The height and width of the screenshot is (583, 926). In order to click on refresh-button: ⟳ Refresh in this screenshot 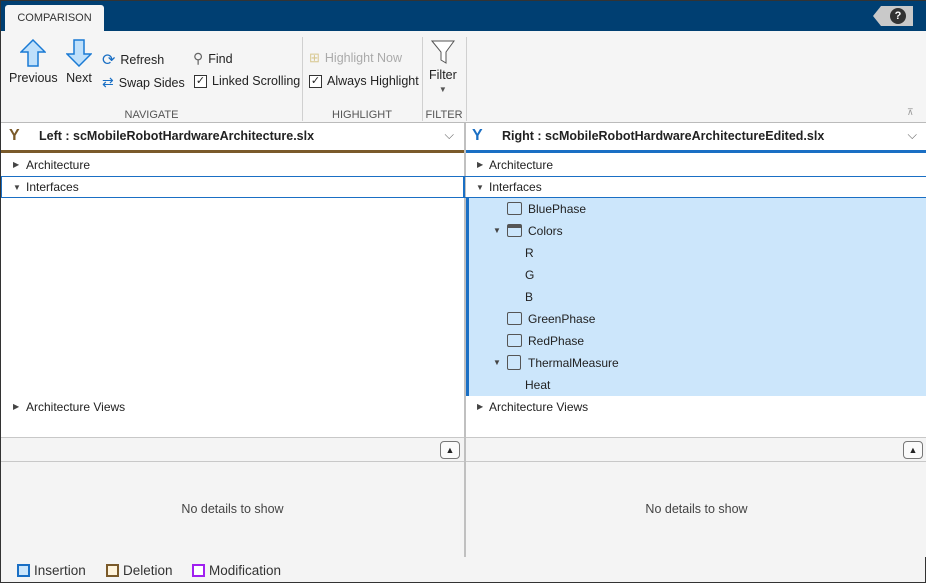, I will do `click(133, 60)`.